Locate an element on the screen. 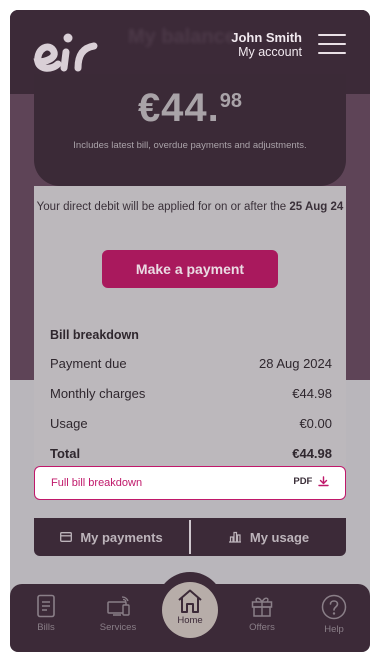  nav-help-label: Help is located at coordinates (334, 629).